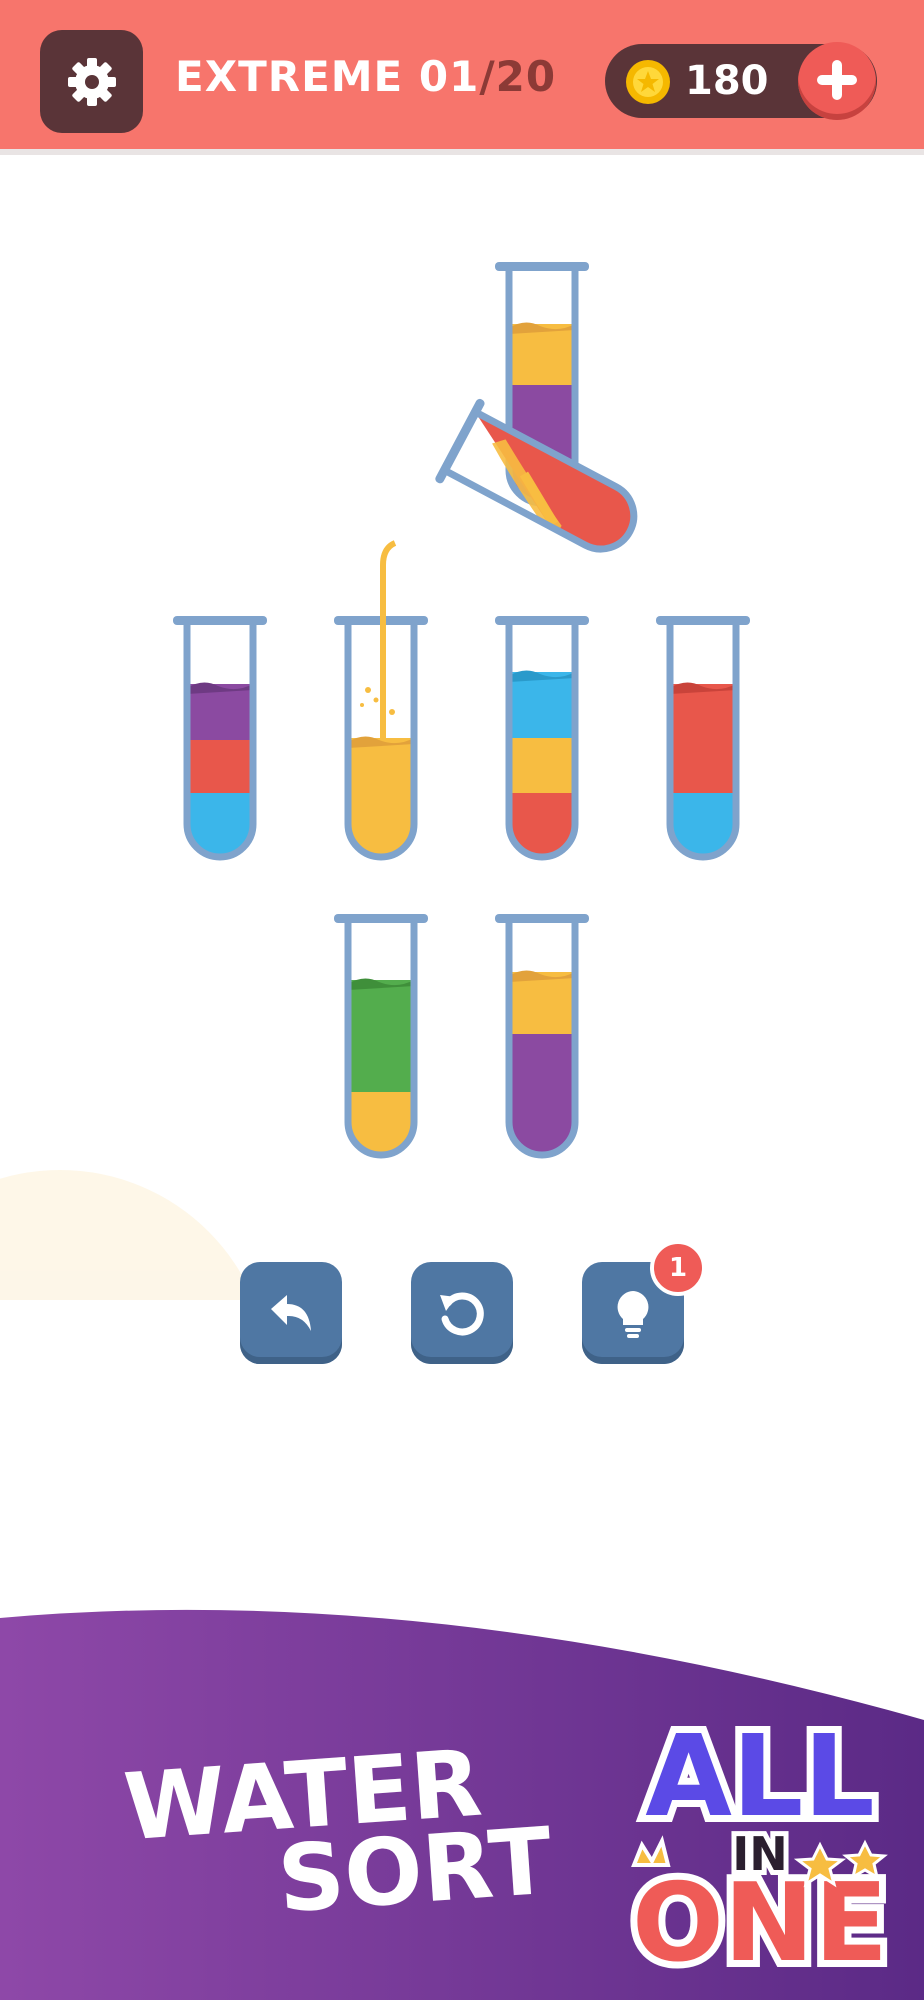 The height and width of the screenshot is (2000, 924). I want to click on all-in-one-logo: ALL IN ONE, so click(760, 1840).